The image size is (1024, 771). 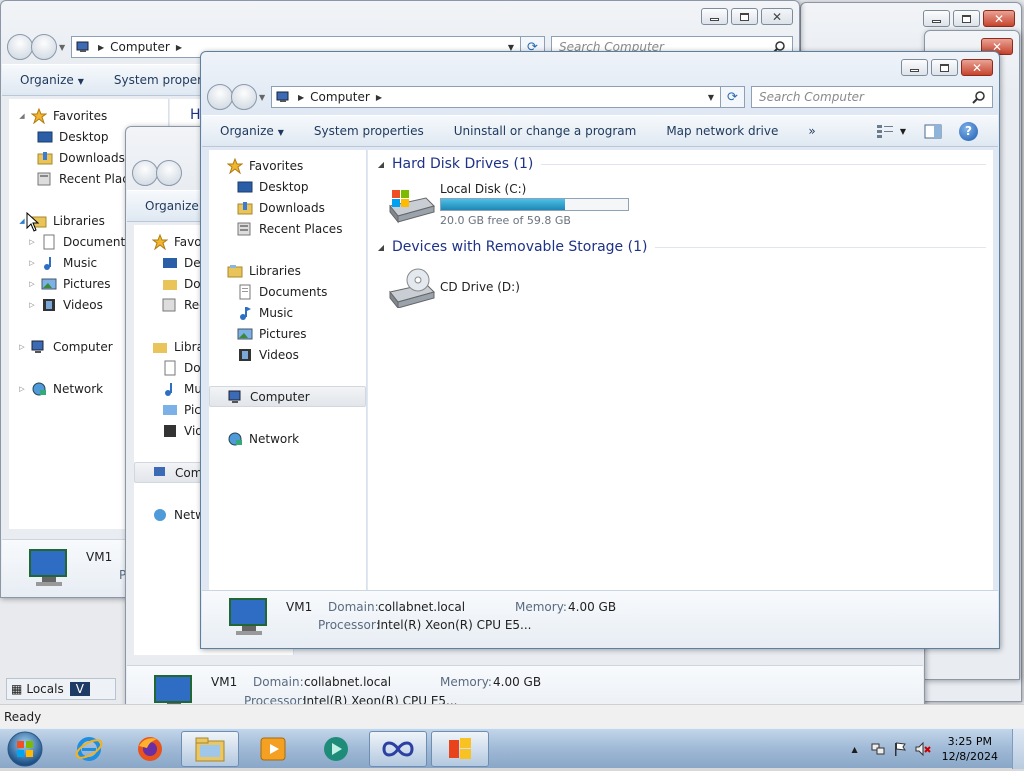 I want to click on background-tab-strip: ▦ Locals V, so click(x=61, y=689).